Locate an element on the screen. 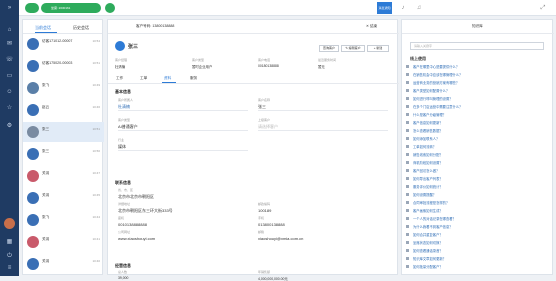 Image resolution: width=556 pixels, height=281 pixels. kb-item: 如何合并重复客户？ is located at coordinates (481, 234).